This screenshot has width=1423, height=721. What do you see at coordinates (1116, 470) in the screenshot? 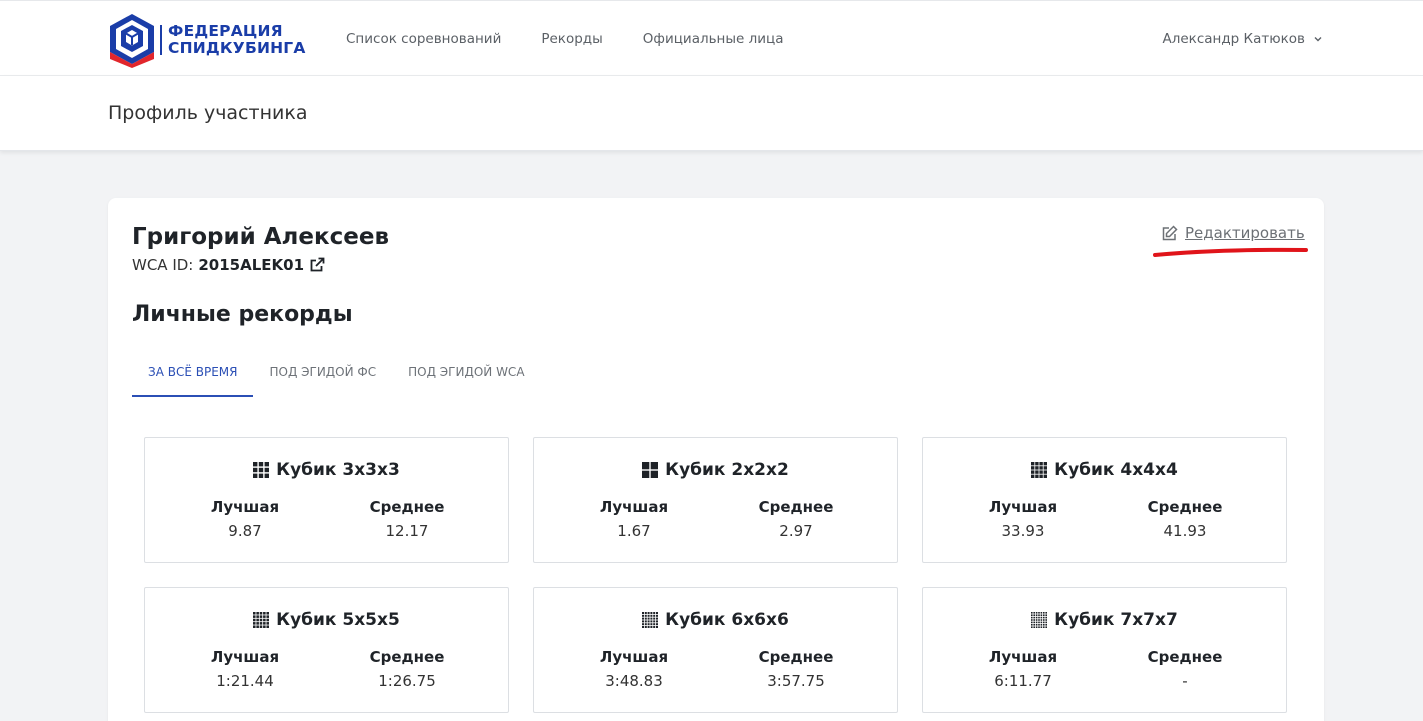
I see `record-event-name: Кубик 4x4x4` at bounding box center [1116, 470].